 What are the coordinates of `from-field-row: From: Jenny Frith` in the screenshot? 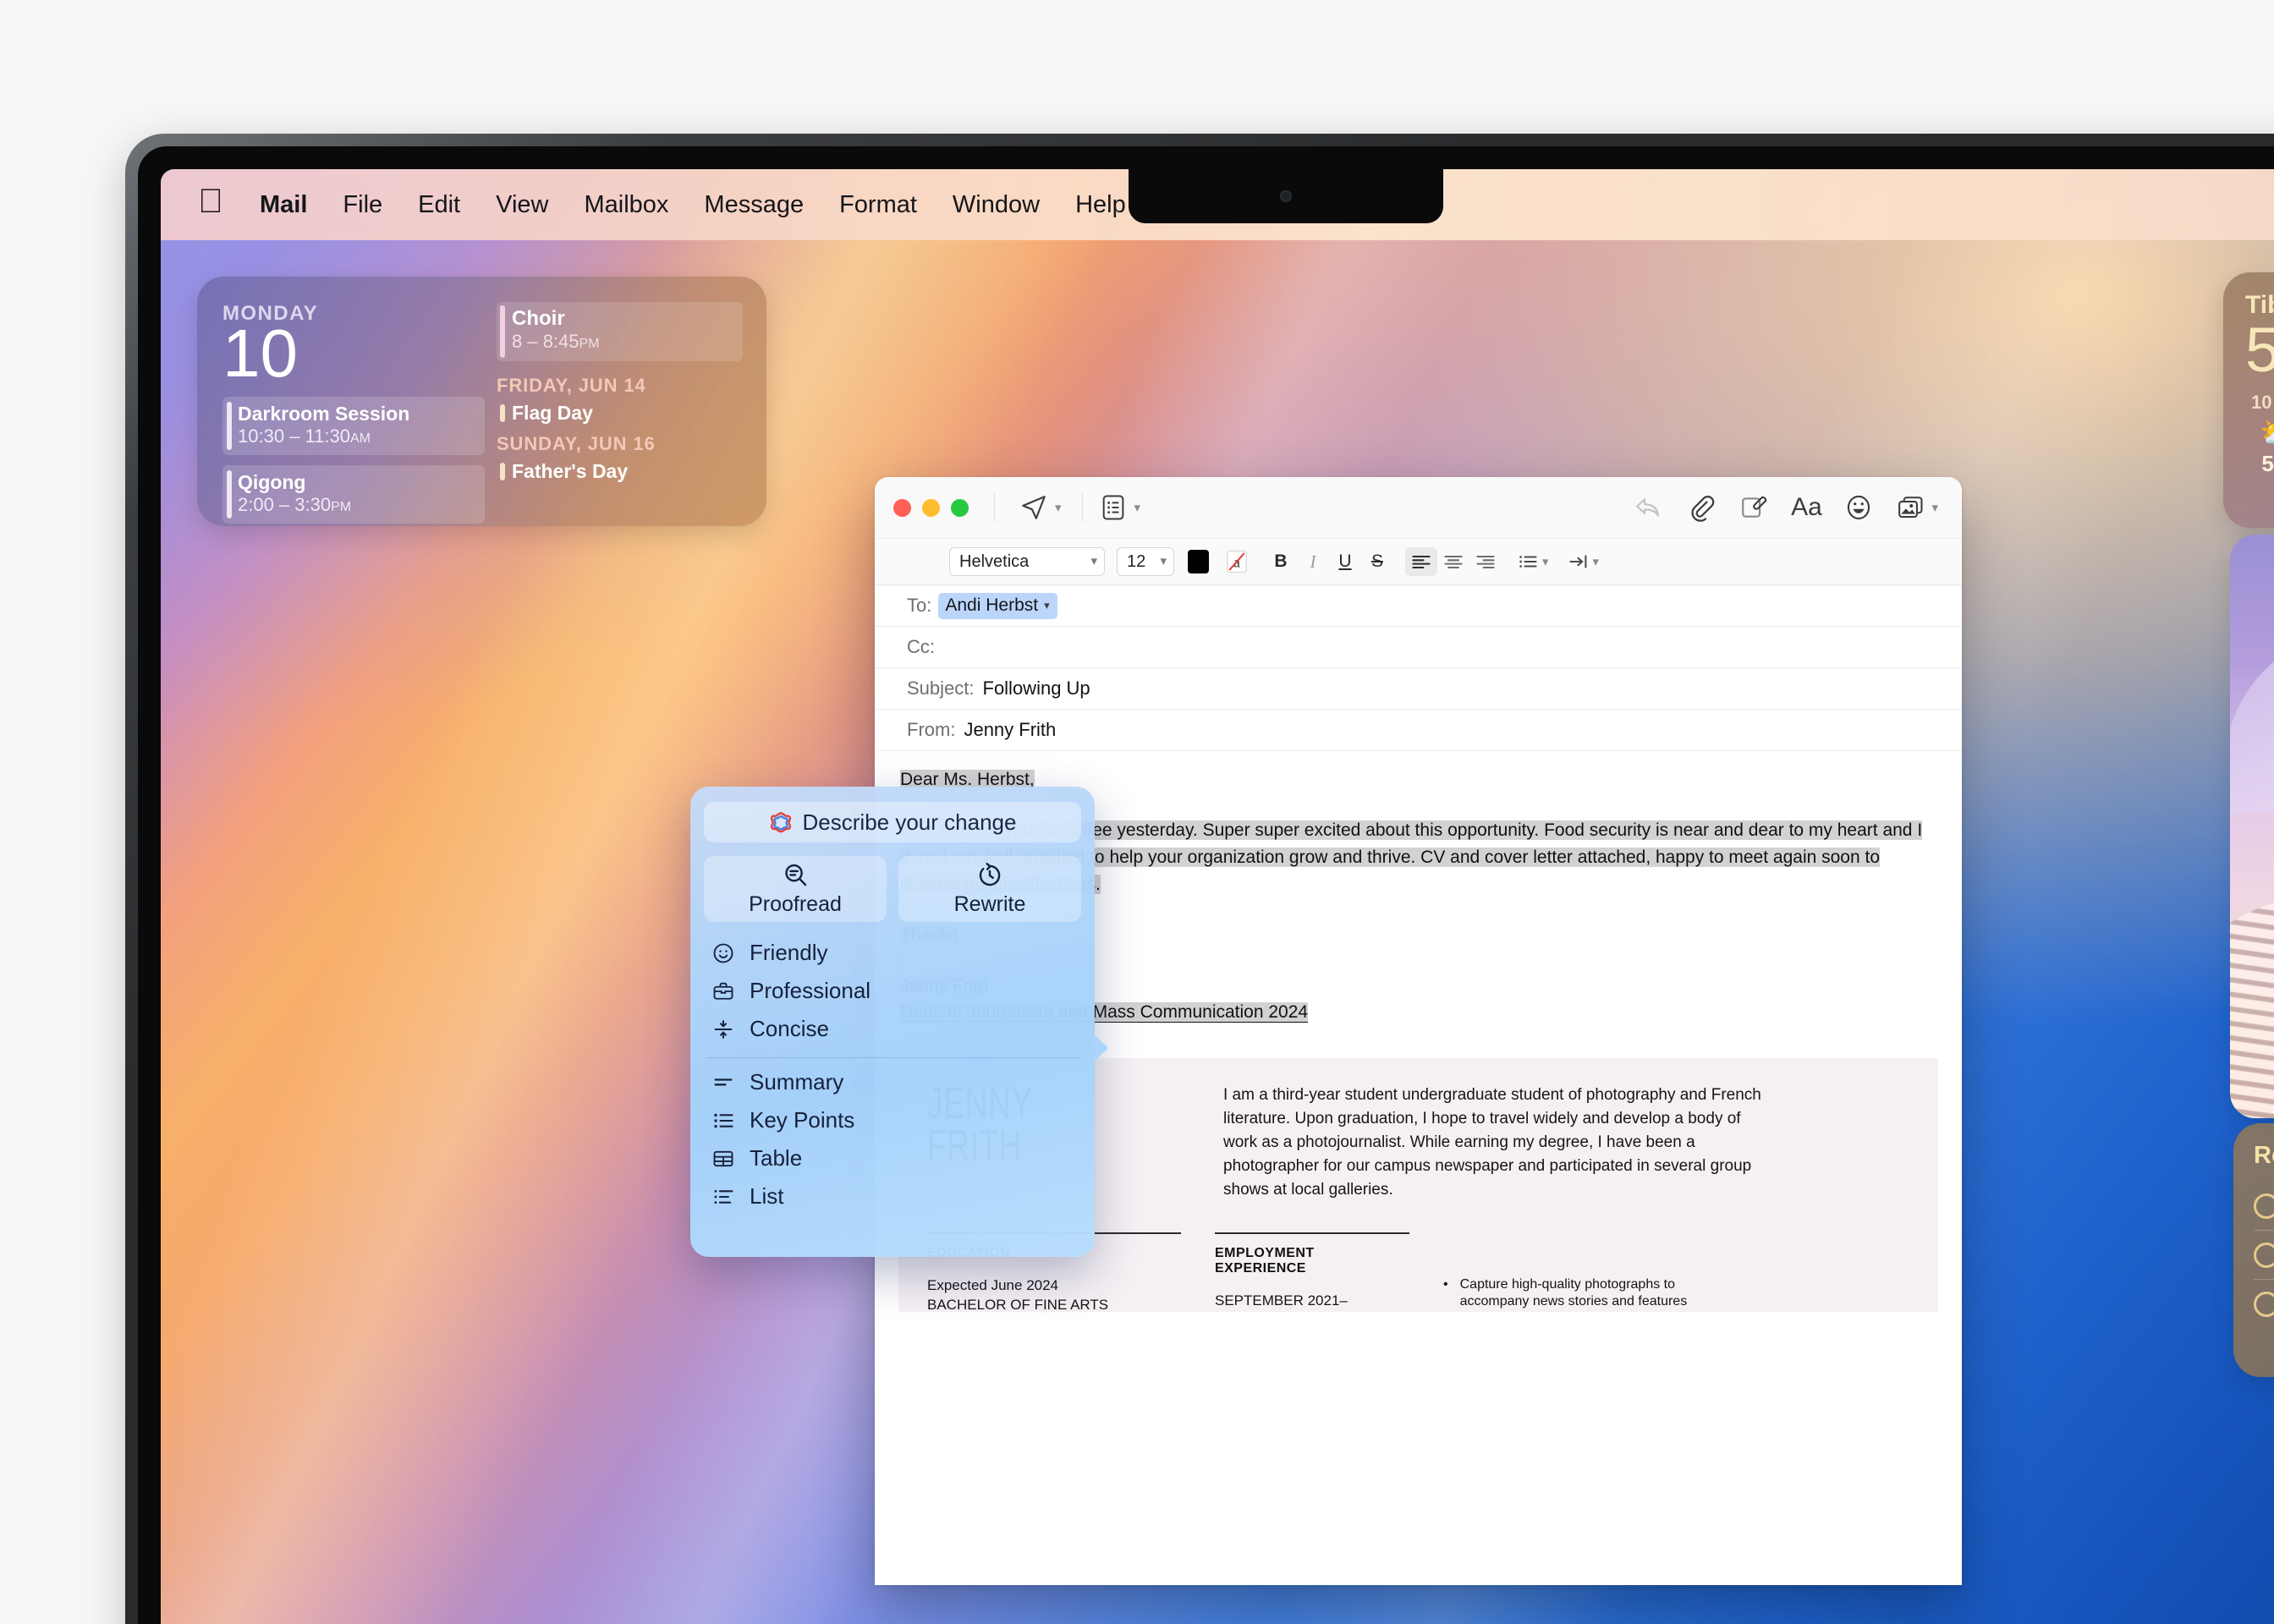 It's located at (1418, 730).